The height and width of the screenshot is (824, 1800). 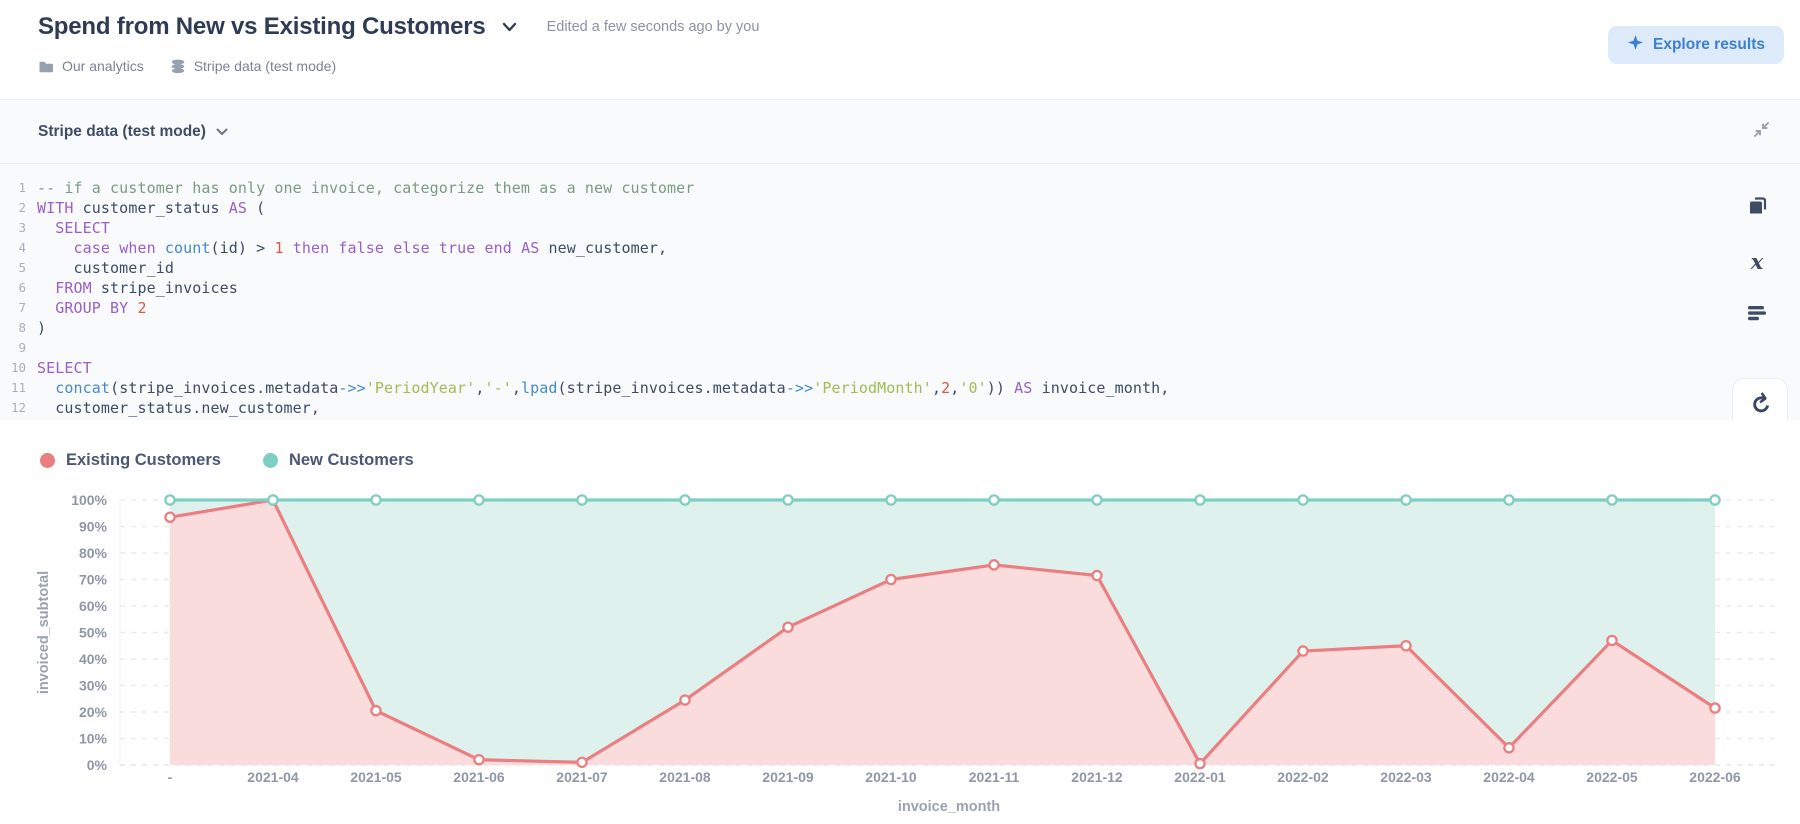 What do you see at coordinates (586, 408) in the screenshot?
I see `sql-line: 12 customer_status.new_customer,` at bounding box center [586, 408].